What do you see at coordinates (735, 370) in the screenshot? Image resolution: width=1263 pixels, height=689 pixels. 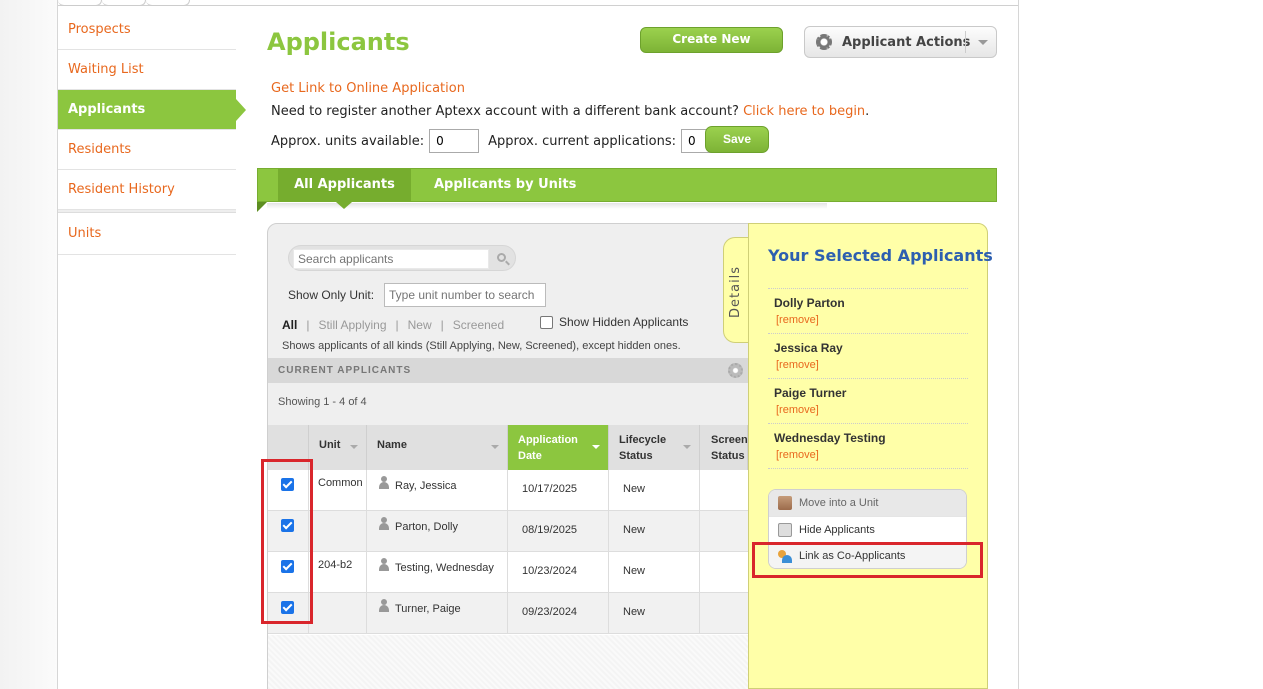 I see `settings-gear-icon` at bounding box center [735, 370].